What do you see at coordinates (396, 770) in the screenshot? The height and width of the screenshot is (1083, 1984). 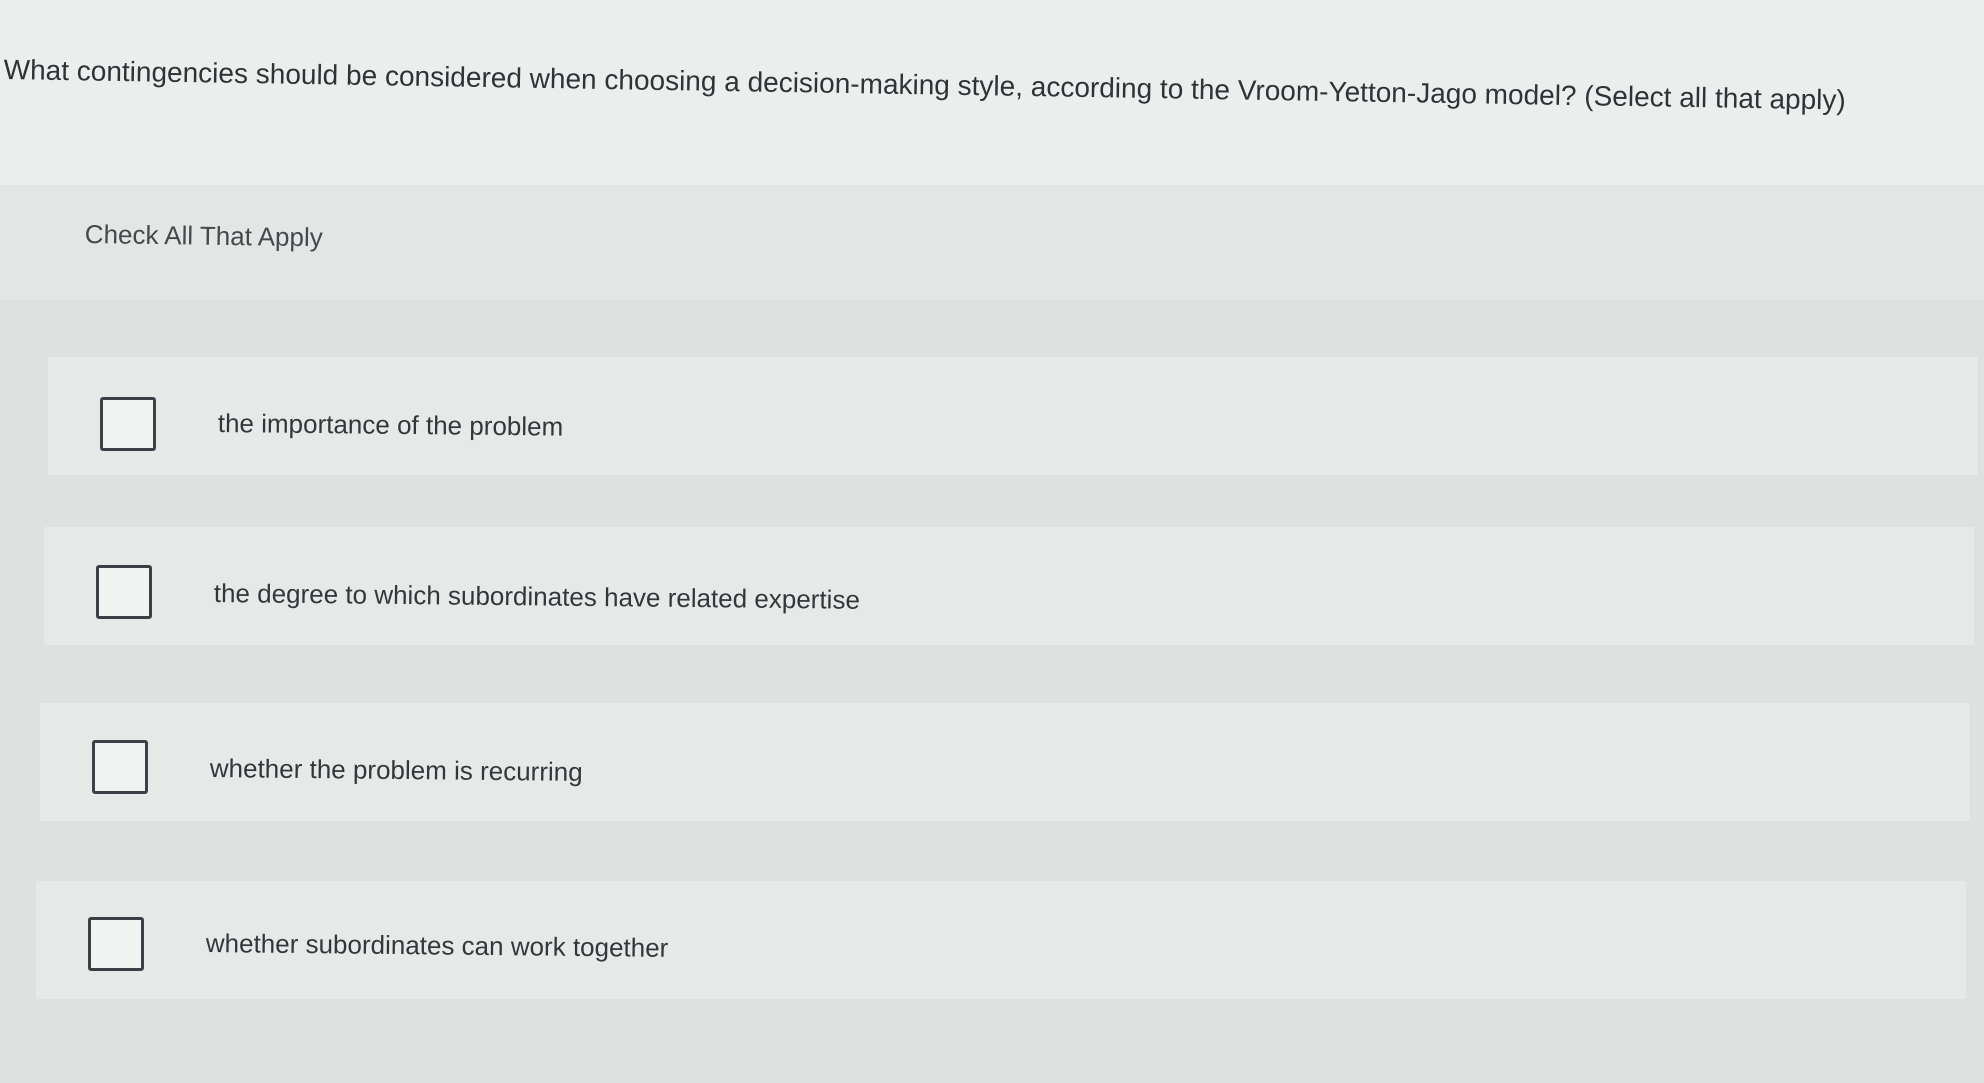 I see `option-label-3: whether the problem is recurring` at bounding box center [396, 770].